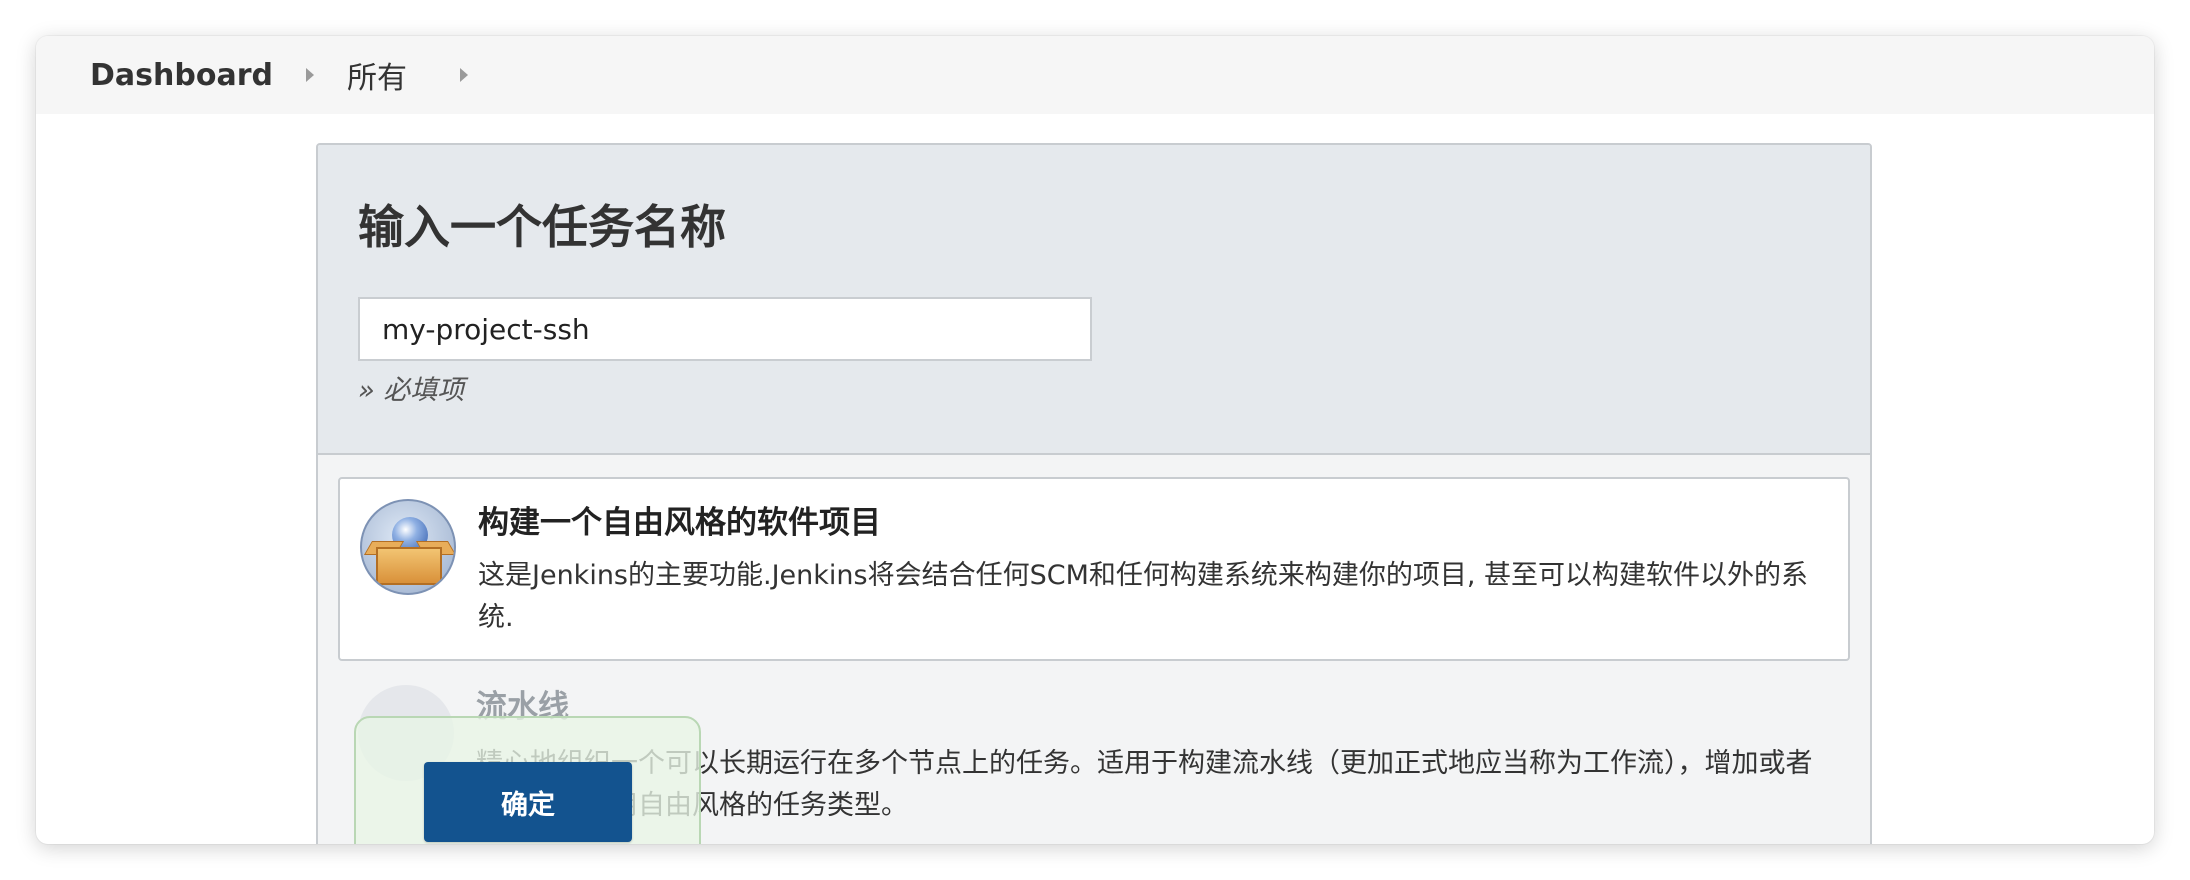 Image resolution: width=2190 pixels, height=880 pixels. What do you see at coordinates (528, 802) in the screenshot?
I see `ok-button: 确定` at bounding box center [528, 802].